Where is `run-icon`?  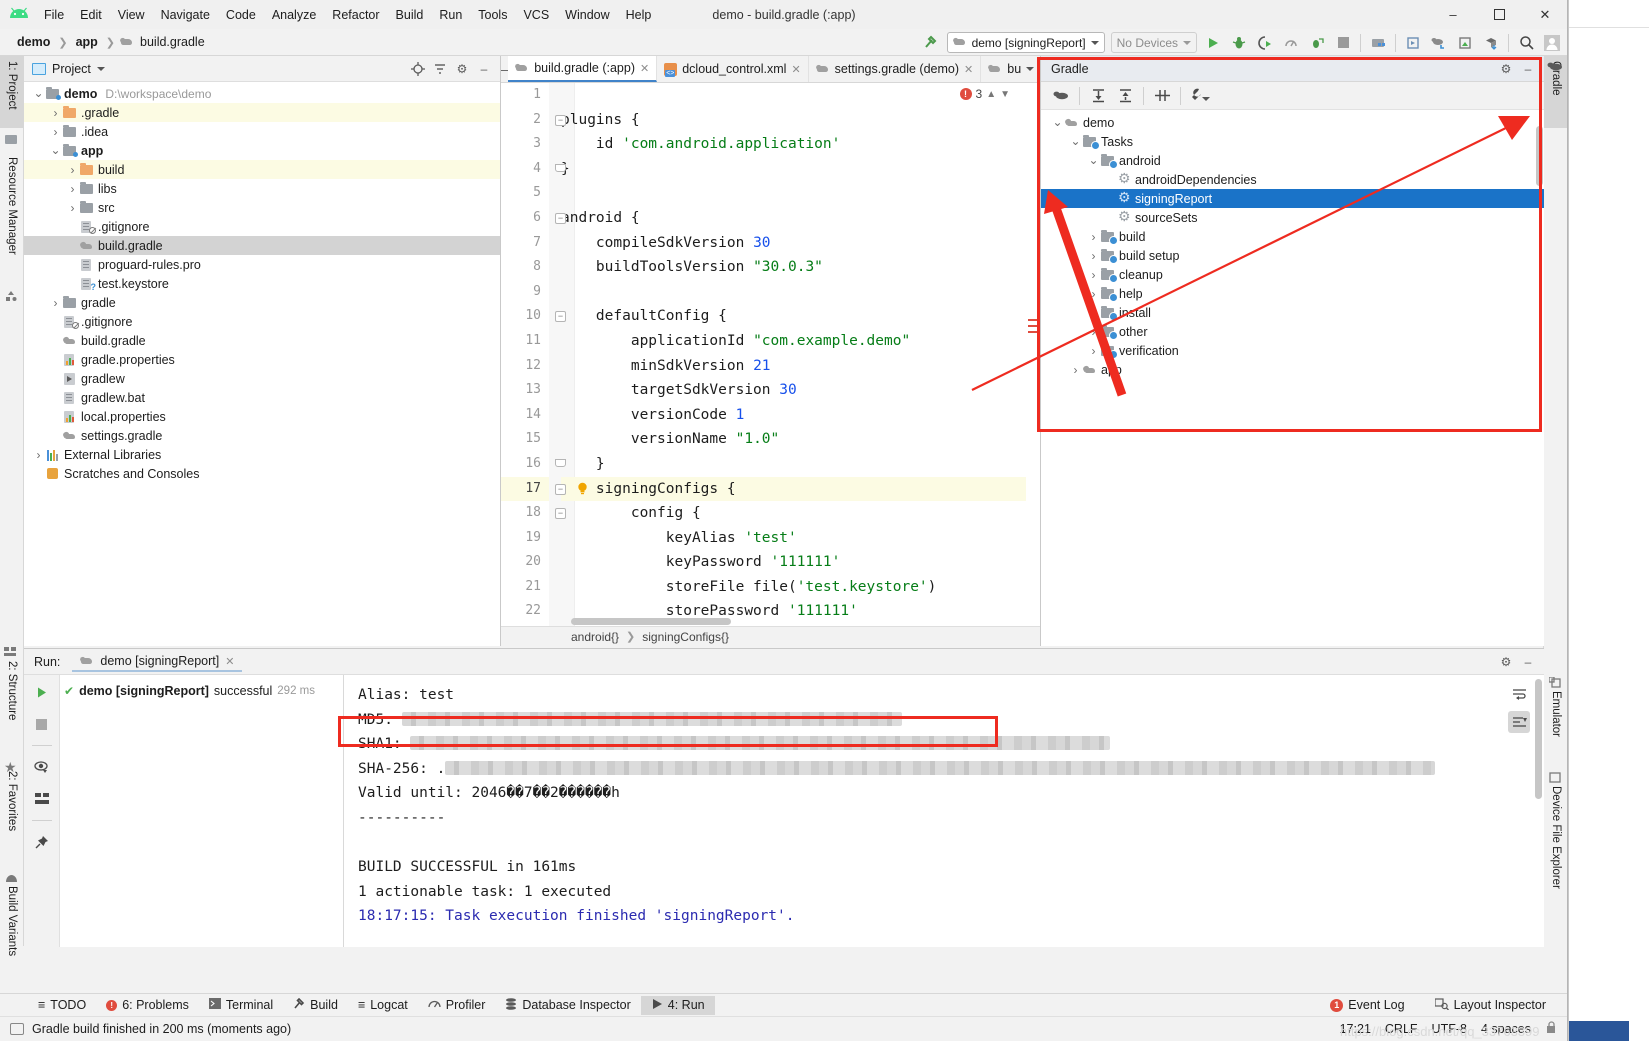
run-icon is located at coordinates (1213, 43).